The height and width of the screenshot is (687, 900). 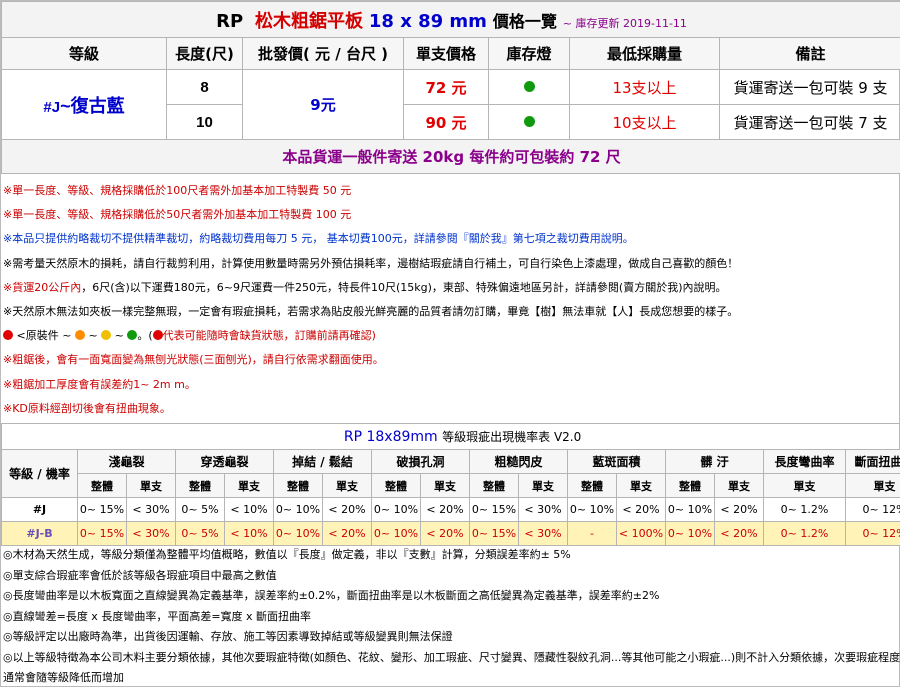 What do you see at coordinates (177, 190) in the screenshot?
I see `note-line: ※單一長度、等級、規格採購低於100尺者需外加基本加工特製費 50 元` at bounding box center [177, 190].